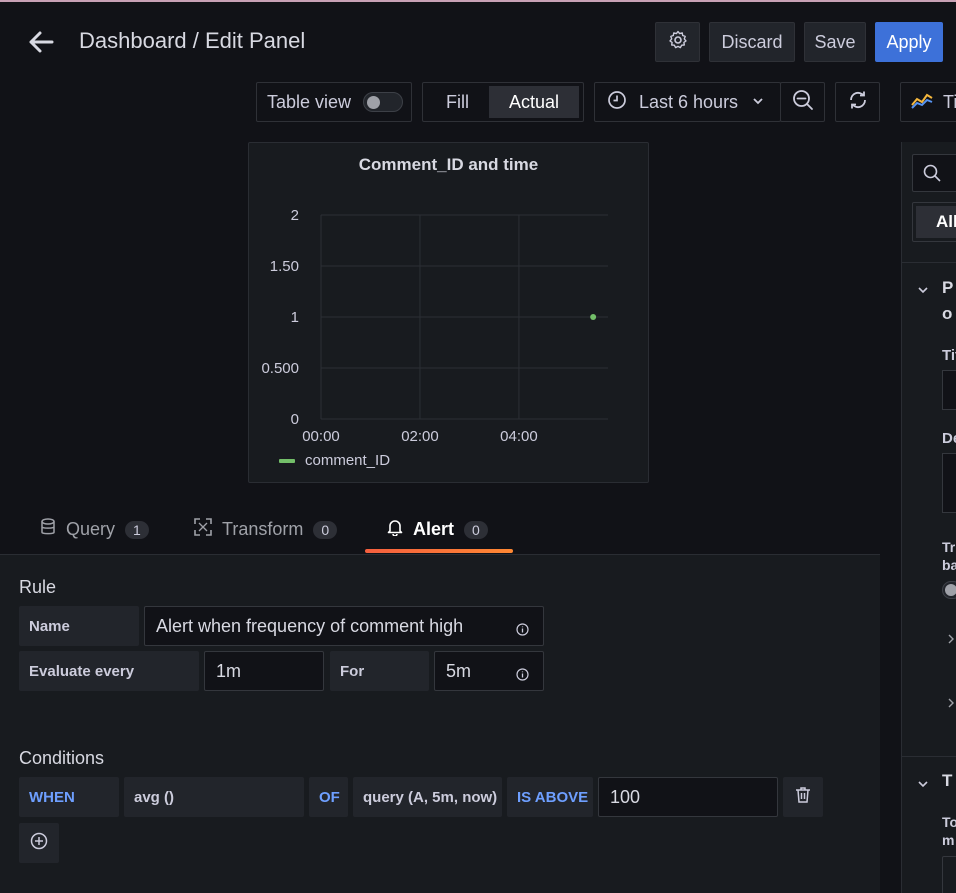 The width and height of the screenshot is (956, 893). I want to click on editor-tabs: Query 1 Transform 0 Alert 0, so click(440, 533).